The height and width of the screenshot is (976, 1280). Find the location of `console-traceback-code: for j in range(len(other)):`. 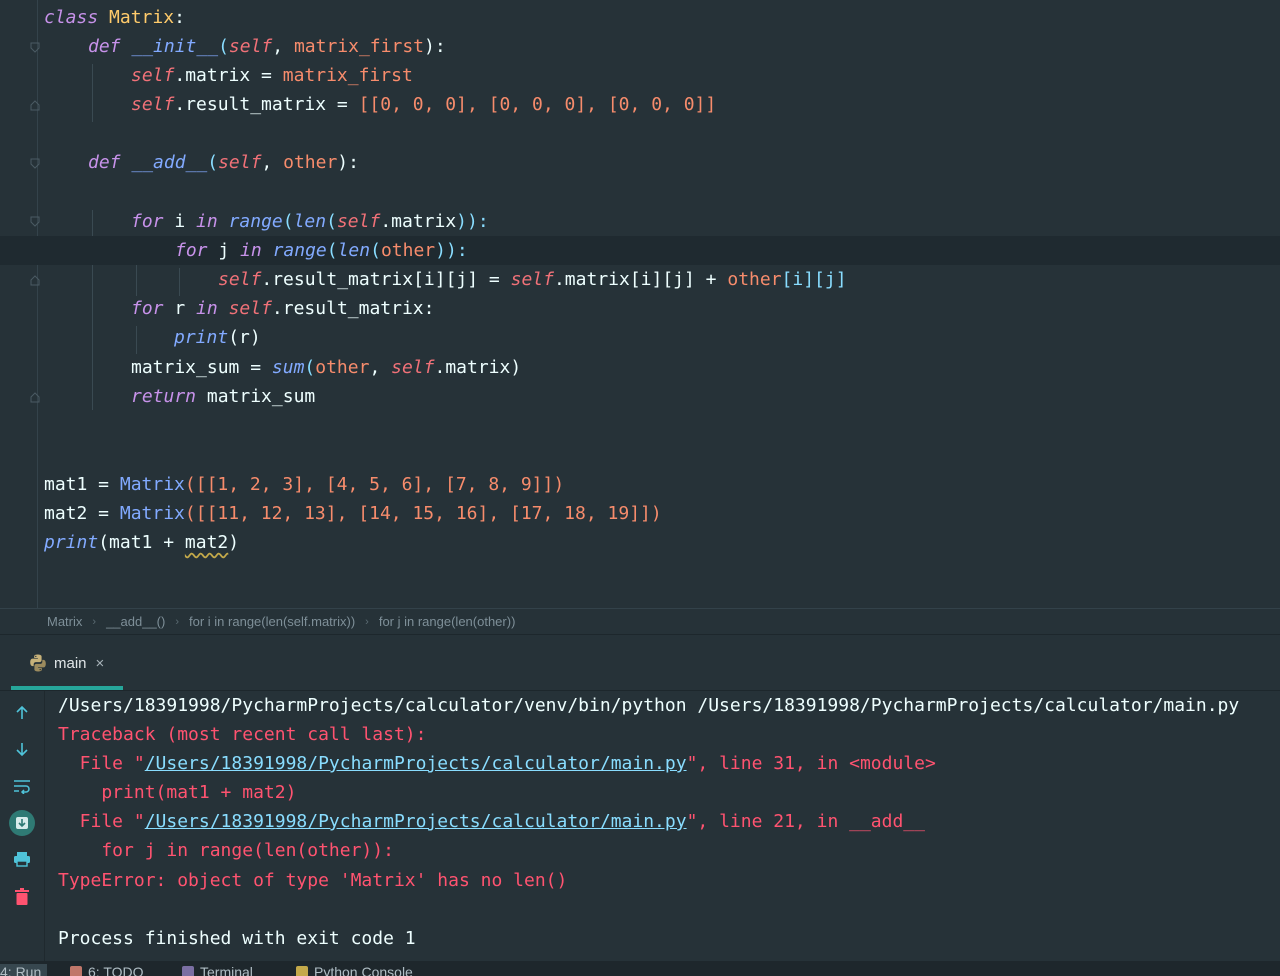

console-traceback-code: for j in range(len(other)): is located at coordinates (226, 850).